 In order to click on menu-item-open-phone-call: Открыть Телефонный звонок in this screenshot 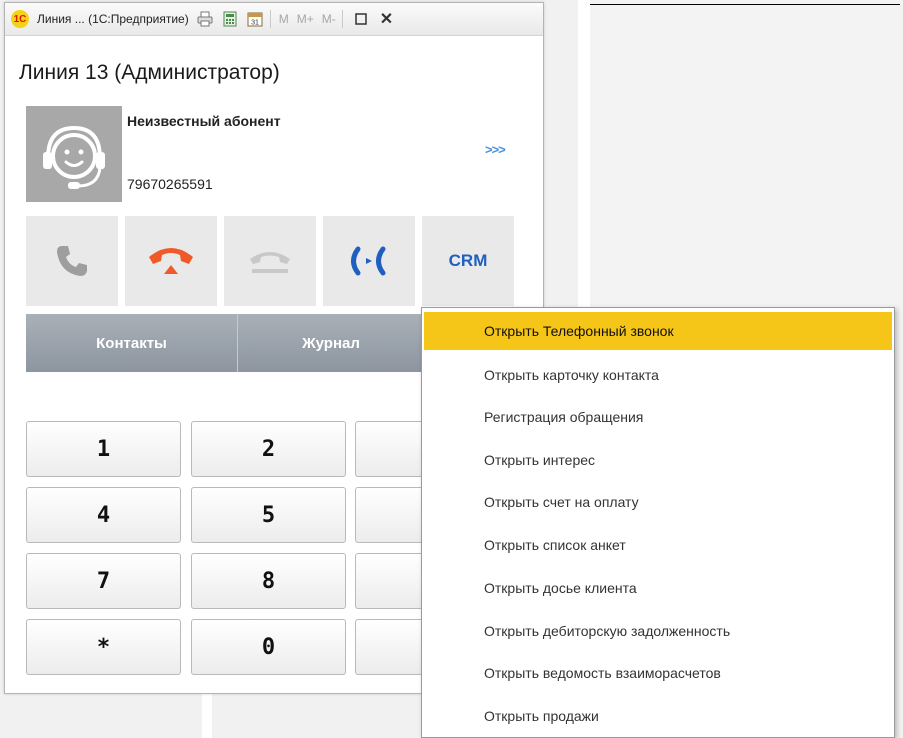, I will do `click(658, 331)`.